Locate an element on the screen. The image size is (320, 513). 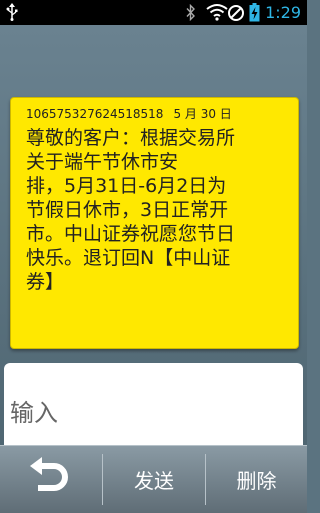
status-time: 1:29 is located at coordinates (283, 12).